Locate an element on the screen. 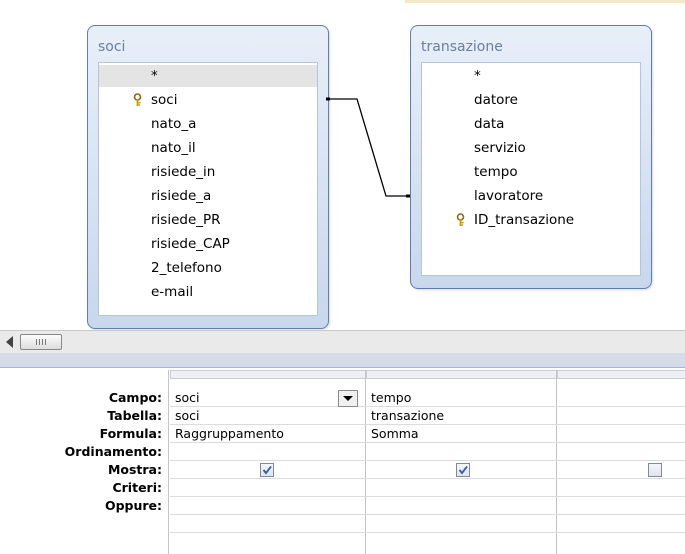 This screenshot has width=685, height=554. field-2-telefono: 2_telefono is located at coordinates (208, 268).